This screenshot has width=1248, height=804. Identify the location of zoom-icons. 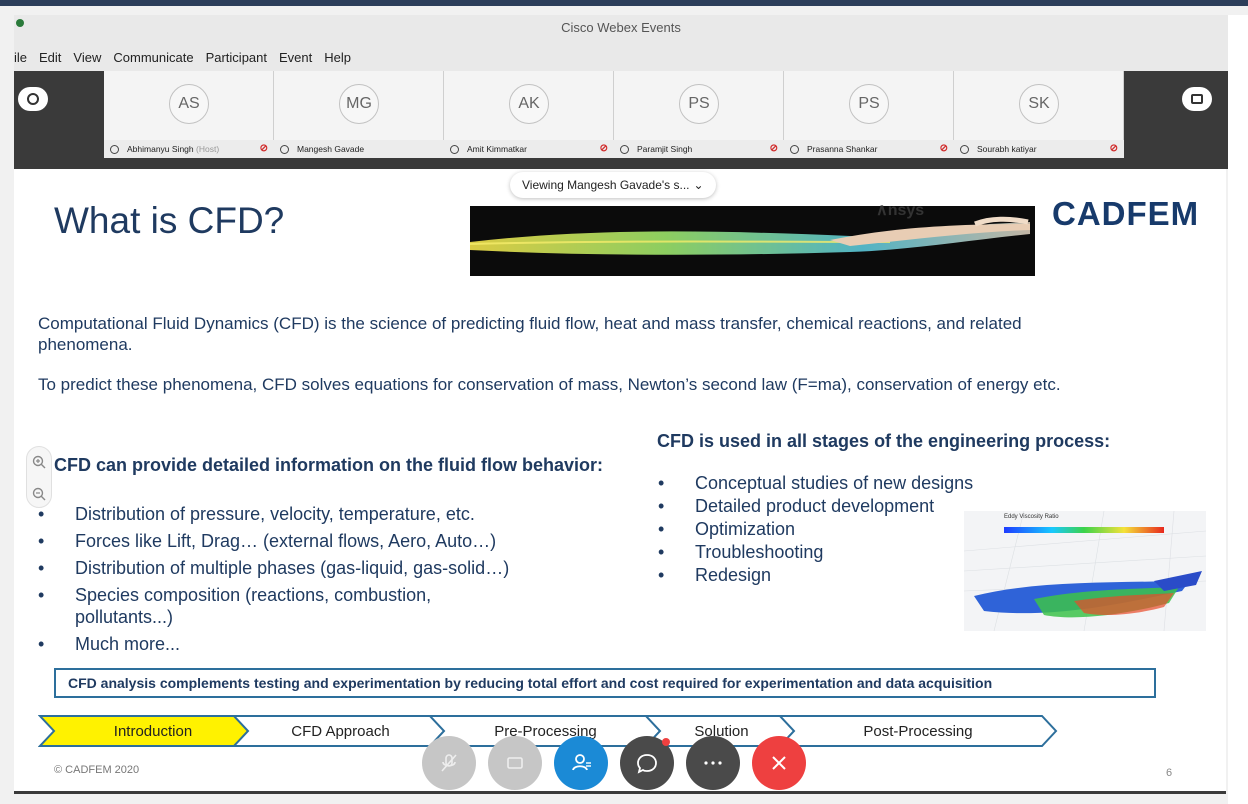
(39, 478).